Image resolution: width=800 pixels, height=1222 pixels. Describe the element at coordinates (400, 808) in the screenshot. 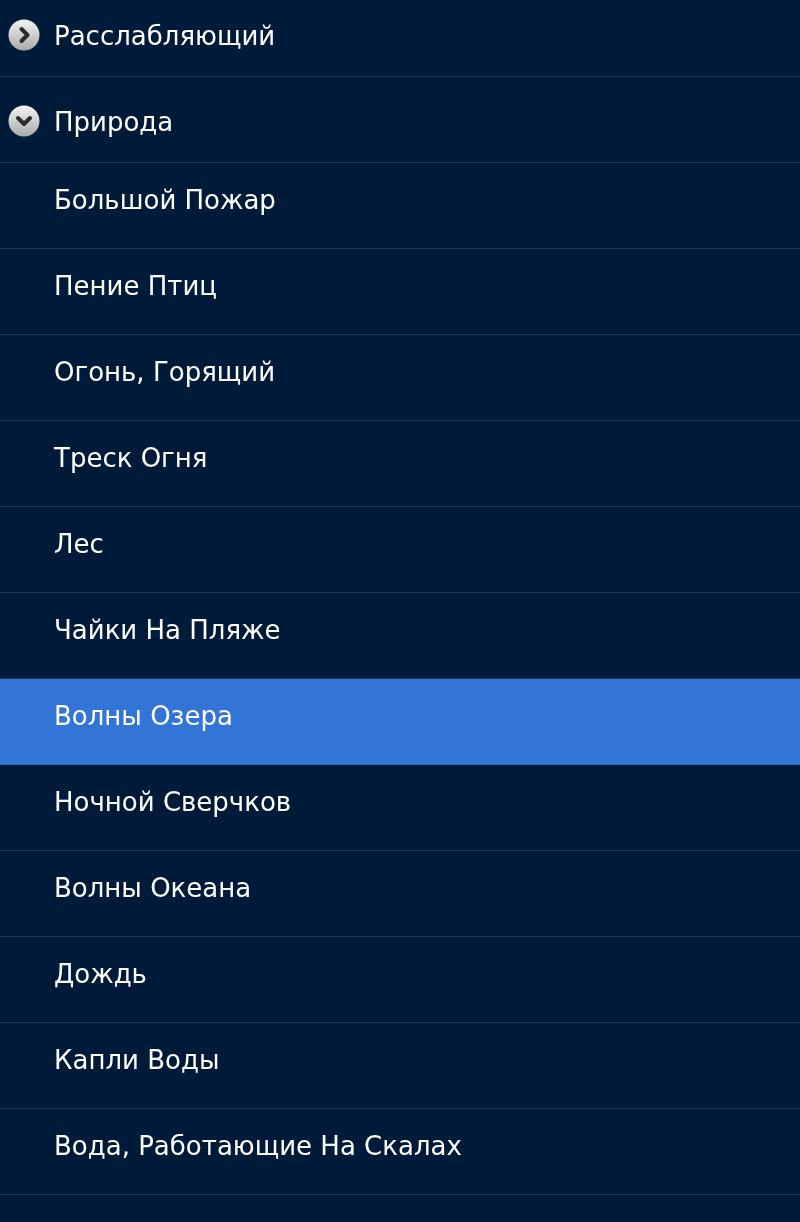

I see `list-item: Ночной Сверчков` at that location.